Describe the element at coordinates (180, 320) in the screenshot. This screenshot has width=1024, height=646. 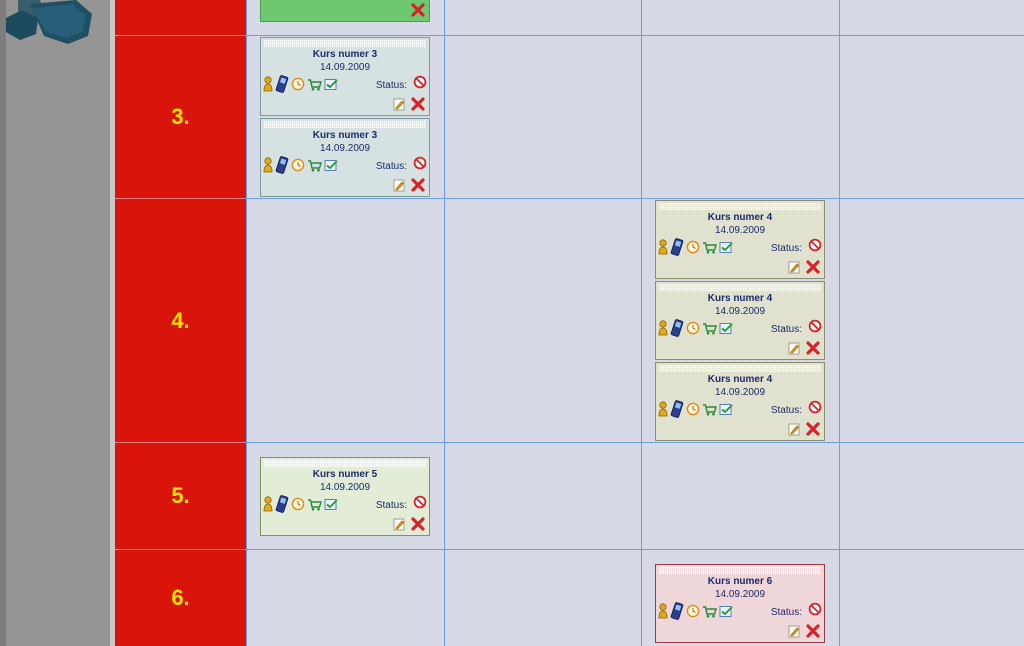
I see `row-header-4: 4.` at that location.